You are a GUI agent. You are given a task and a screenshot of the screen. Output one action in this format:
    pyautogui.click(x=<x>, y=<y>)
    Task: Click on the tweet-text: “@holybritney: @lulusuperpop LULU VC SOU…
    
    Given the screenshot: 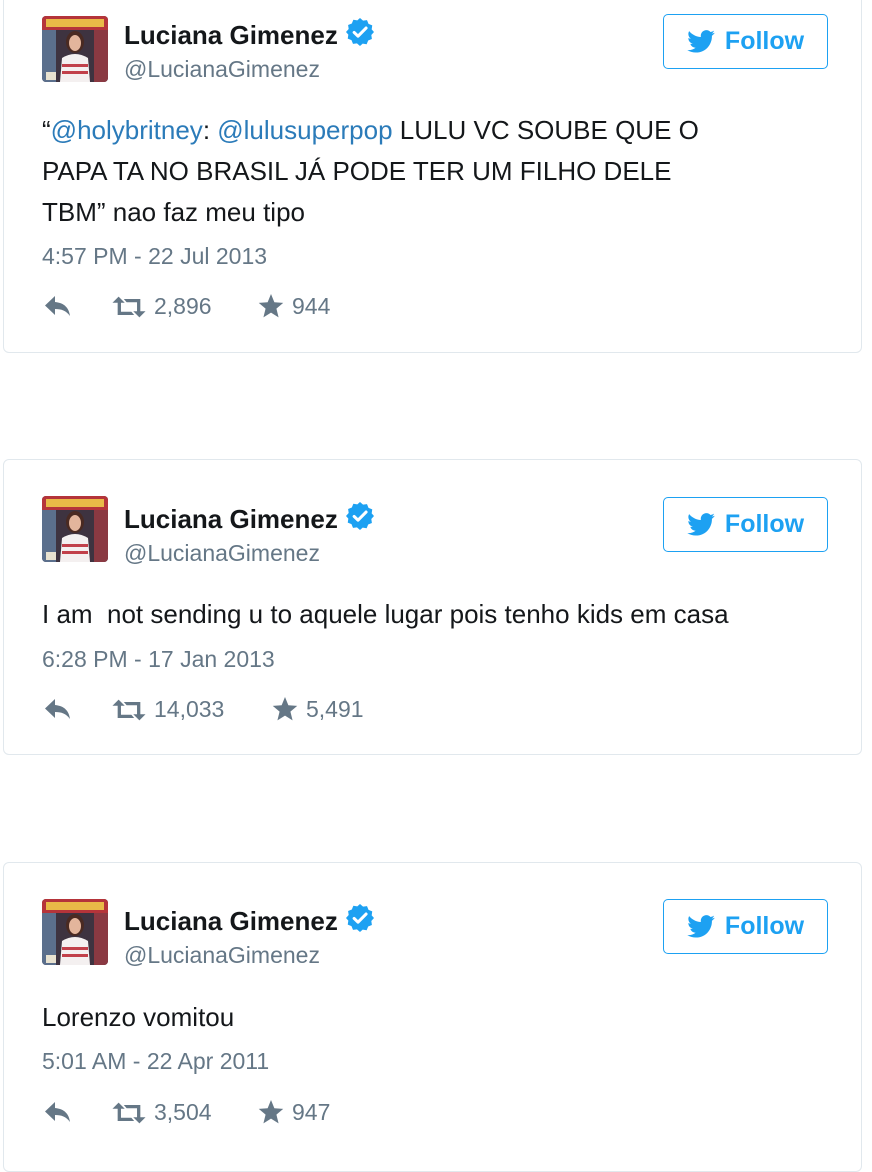 What is the action you would take?
    pyautogui.click(x=437, y=171)
    